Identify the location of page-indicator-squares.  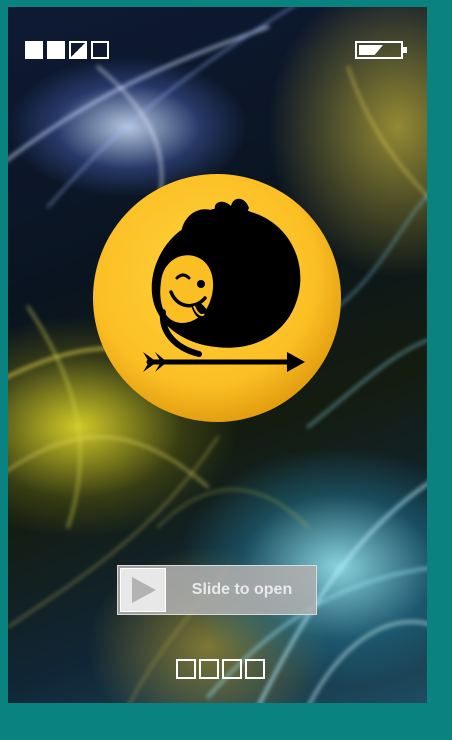
(220, 669).